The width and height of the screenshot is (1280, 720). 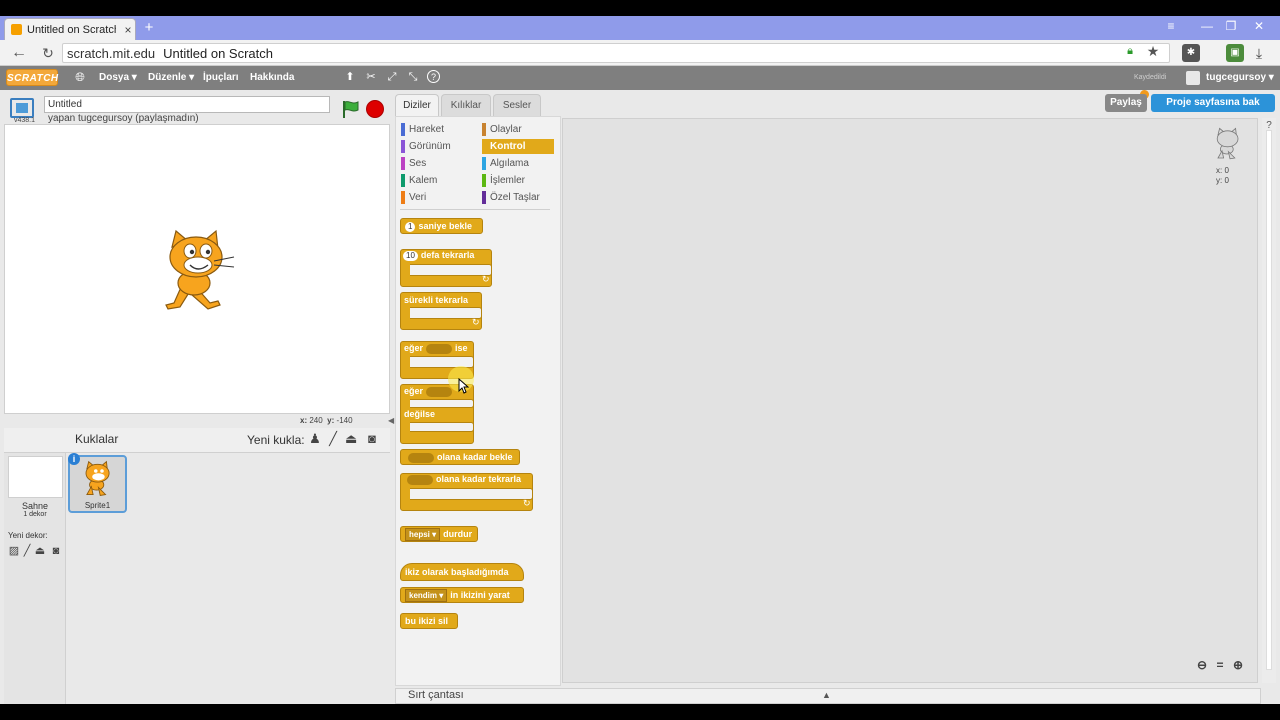 I want to click on sprite-info-icon: i, so click(x=74, y=459).